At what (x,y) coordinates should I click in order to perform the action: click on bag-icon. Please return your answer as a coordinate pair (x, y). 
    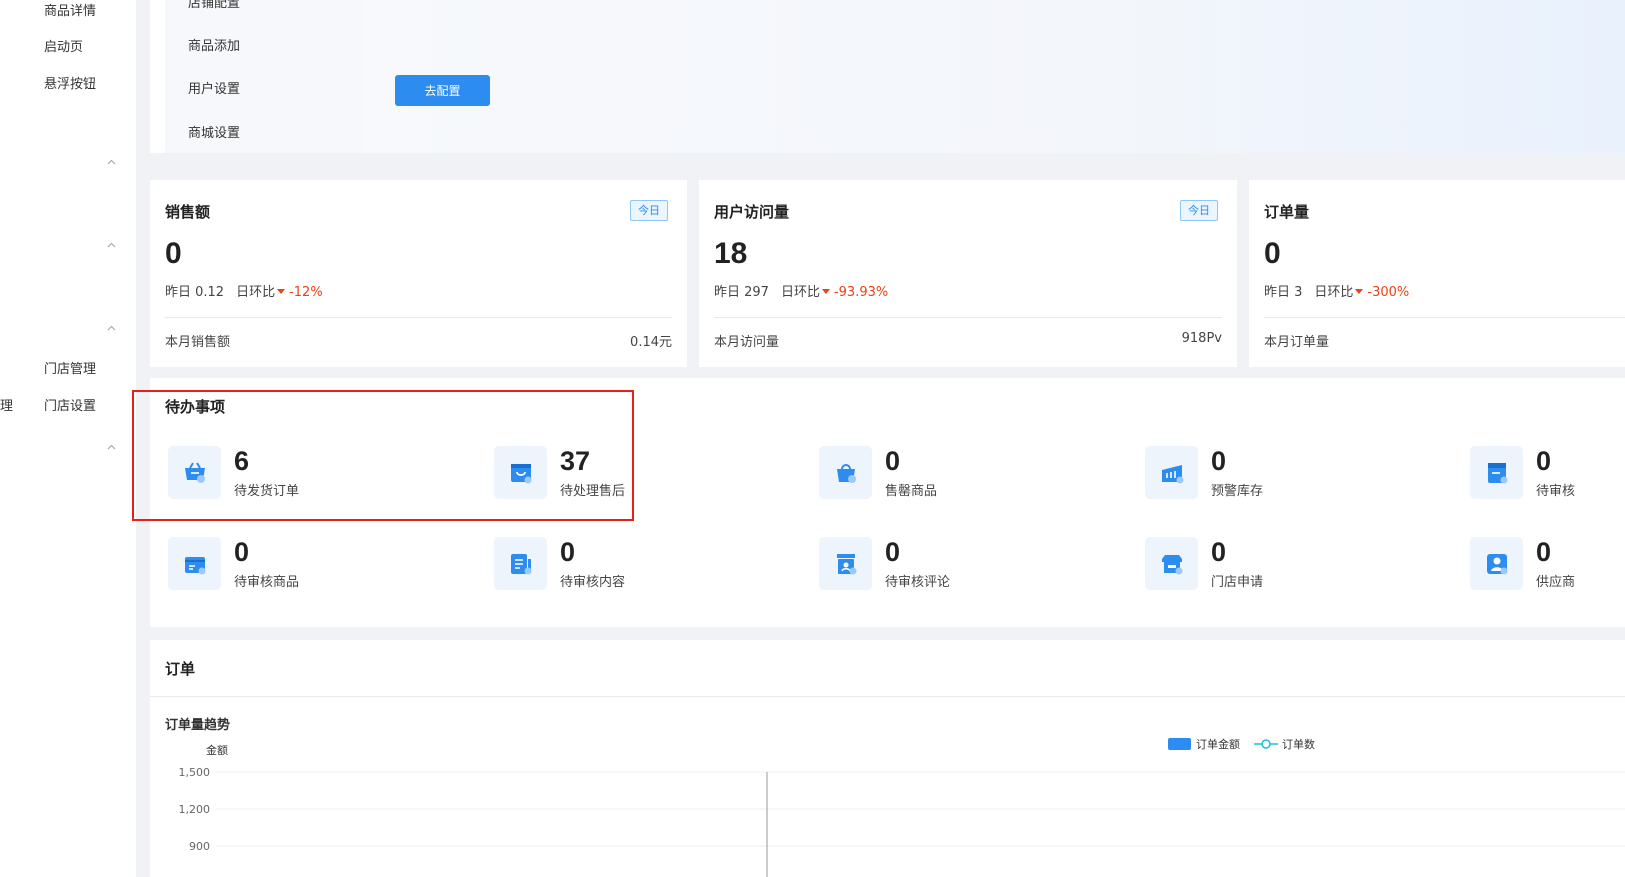
    Looking at the image, I should click on (520, 472).